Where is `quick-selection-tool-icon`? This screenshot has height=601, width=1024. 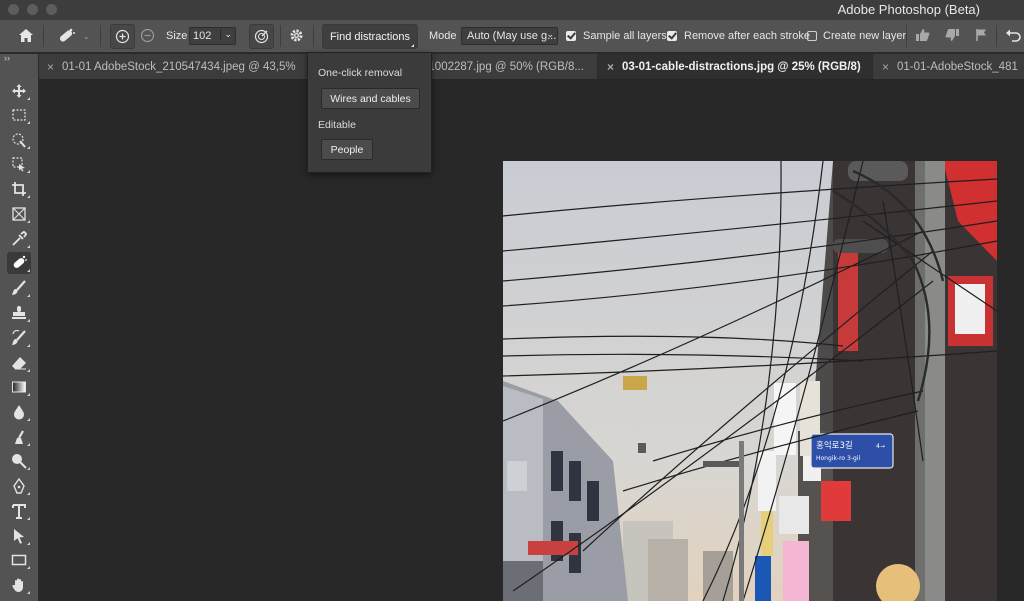 quick-selection-tool-icon is located at coordinates (19, 140).